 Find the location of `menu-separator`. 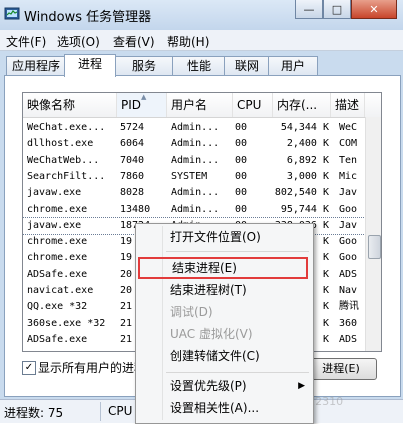

menu-separator is located at coordinates (237, 372).